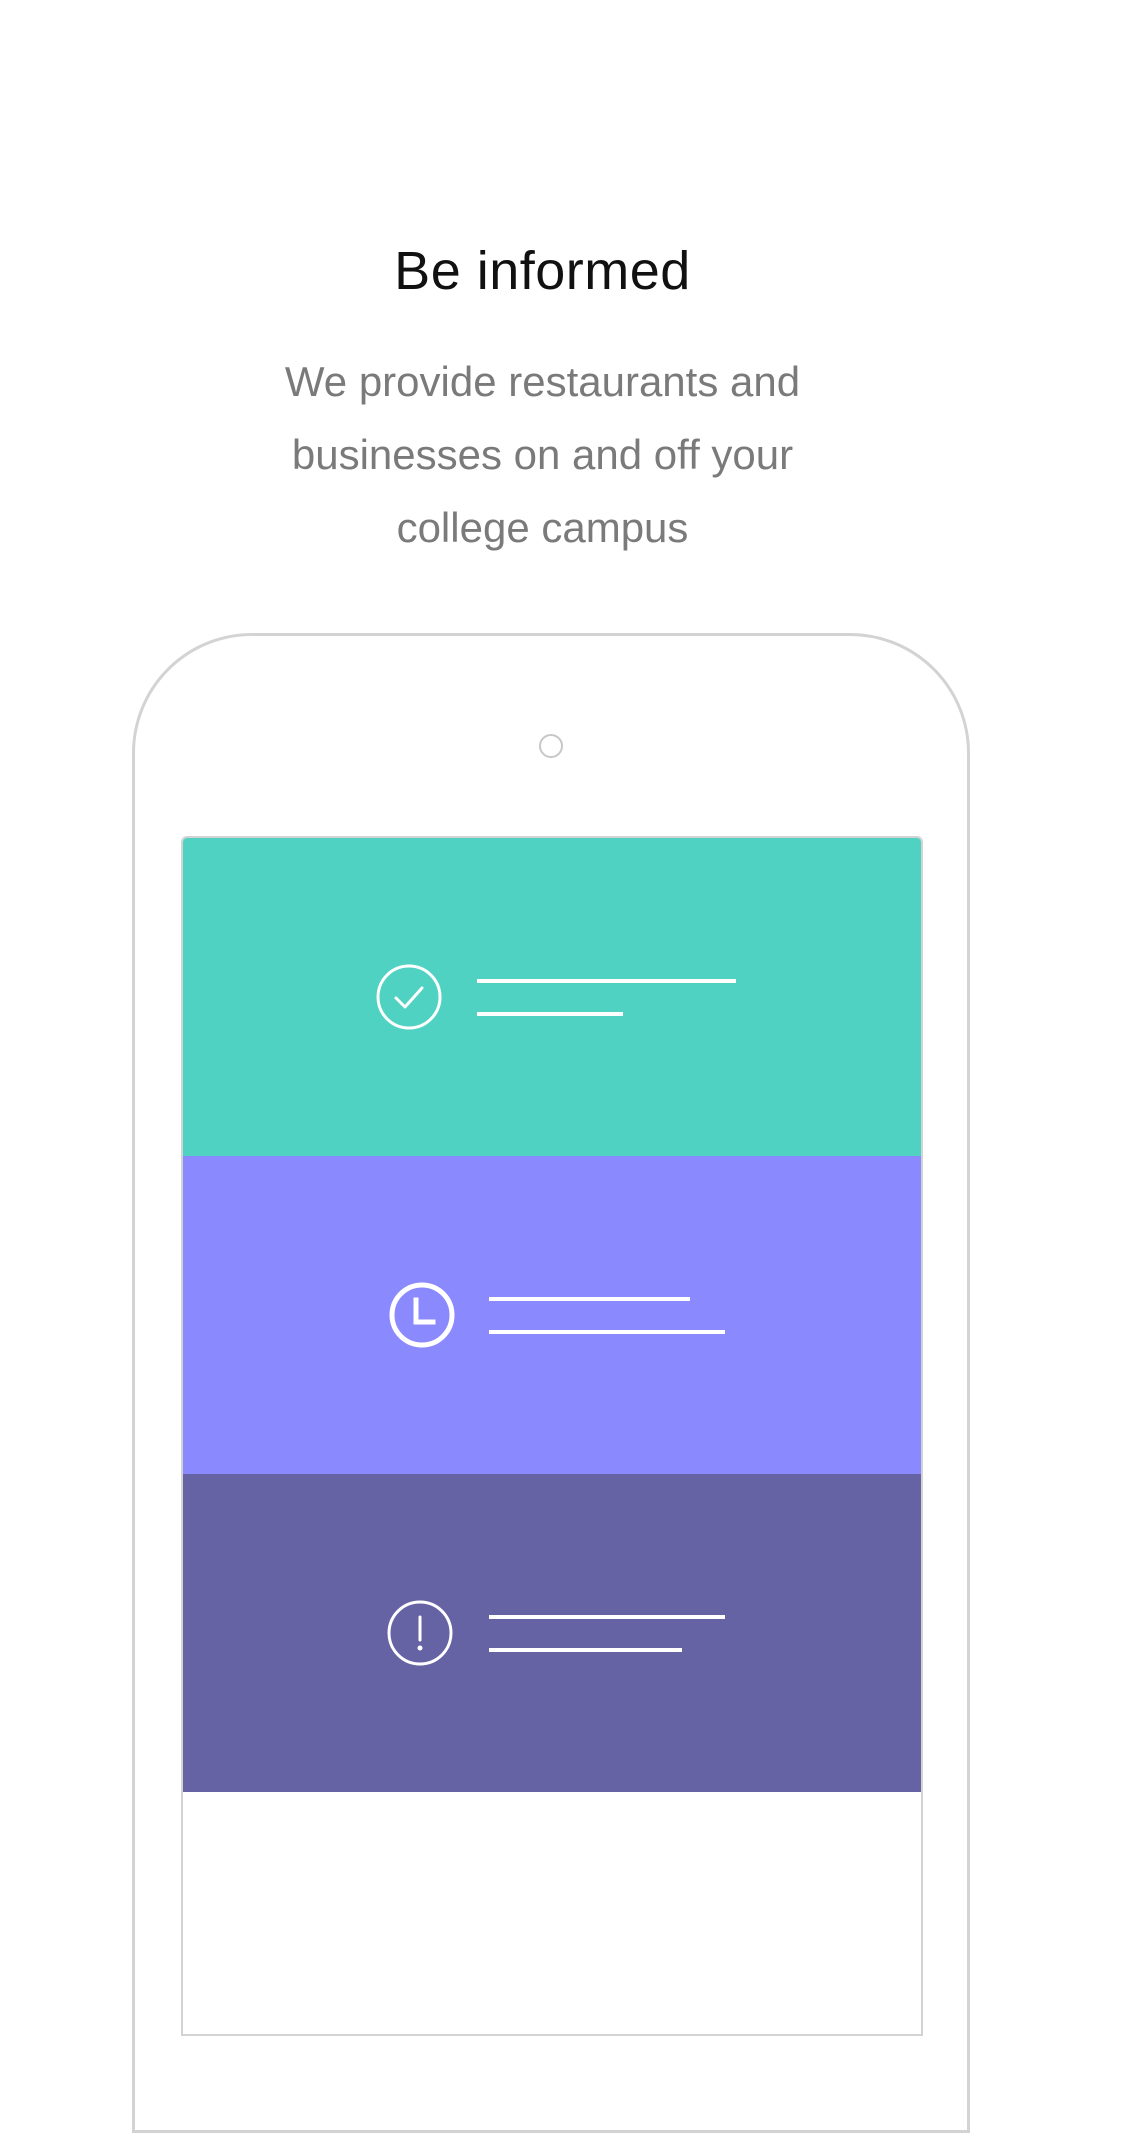 The image size is (1125, 2133). Describe the element at coordinates (551, 746) in the screenshot. I see `phone-camera` at that location.